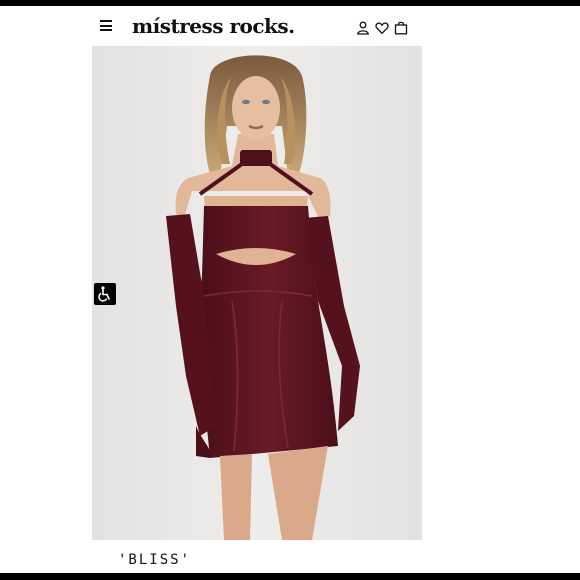  I want to click on site-header: místress rocks., so click(257, 26).